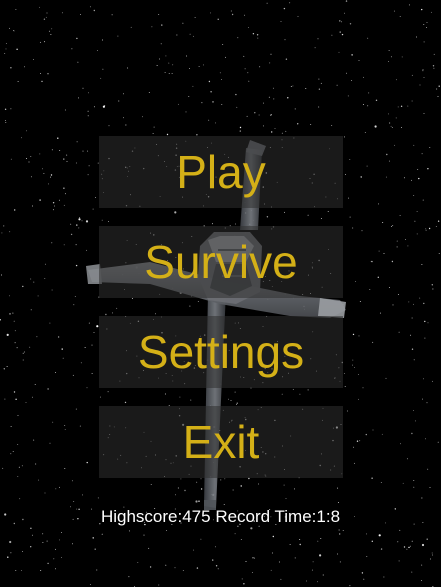  I want to click on stats-line: Highscore:475 Record Time:1:8, so click(220, 517).